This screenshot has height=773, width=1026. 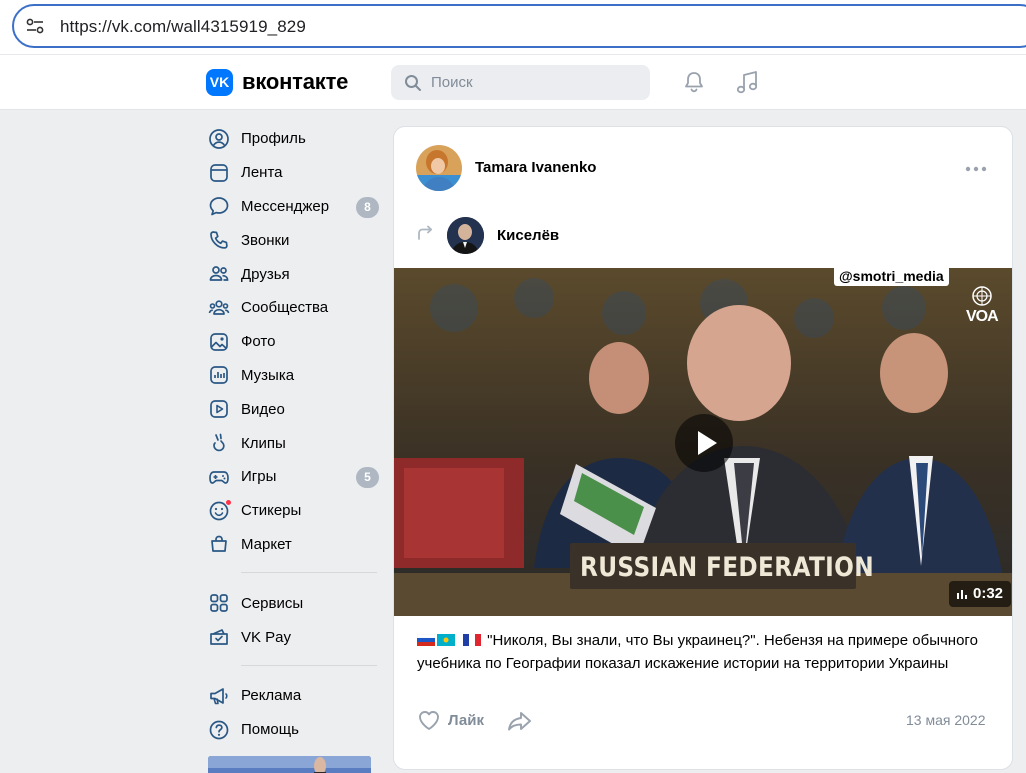 What do you see at coordinates (367, 477) in the screenshot?
I see `games-badge: 5` at bounding box center [367, 477].